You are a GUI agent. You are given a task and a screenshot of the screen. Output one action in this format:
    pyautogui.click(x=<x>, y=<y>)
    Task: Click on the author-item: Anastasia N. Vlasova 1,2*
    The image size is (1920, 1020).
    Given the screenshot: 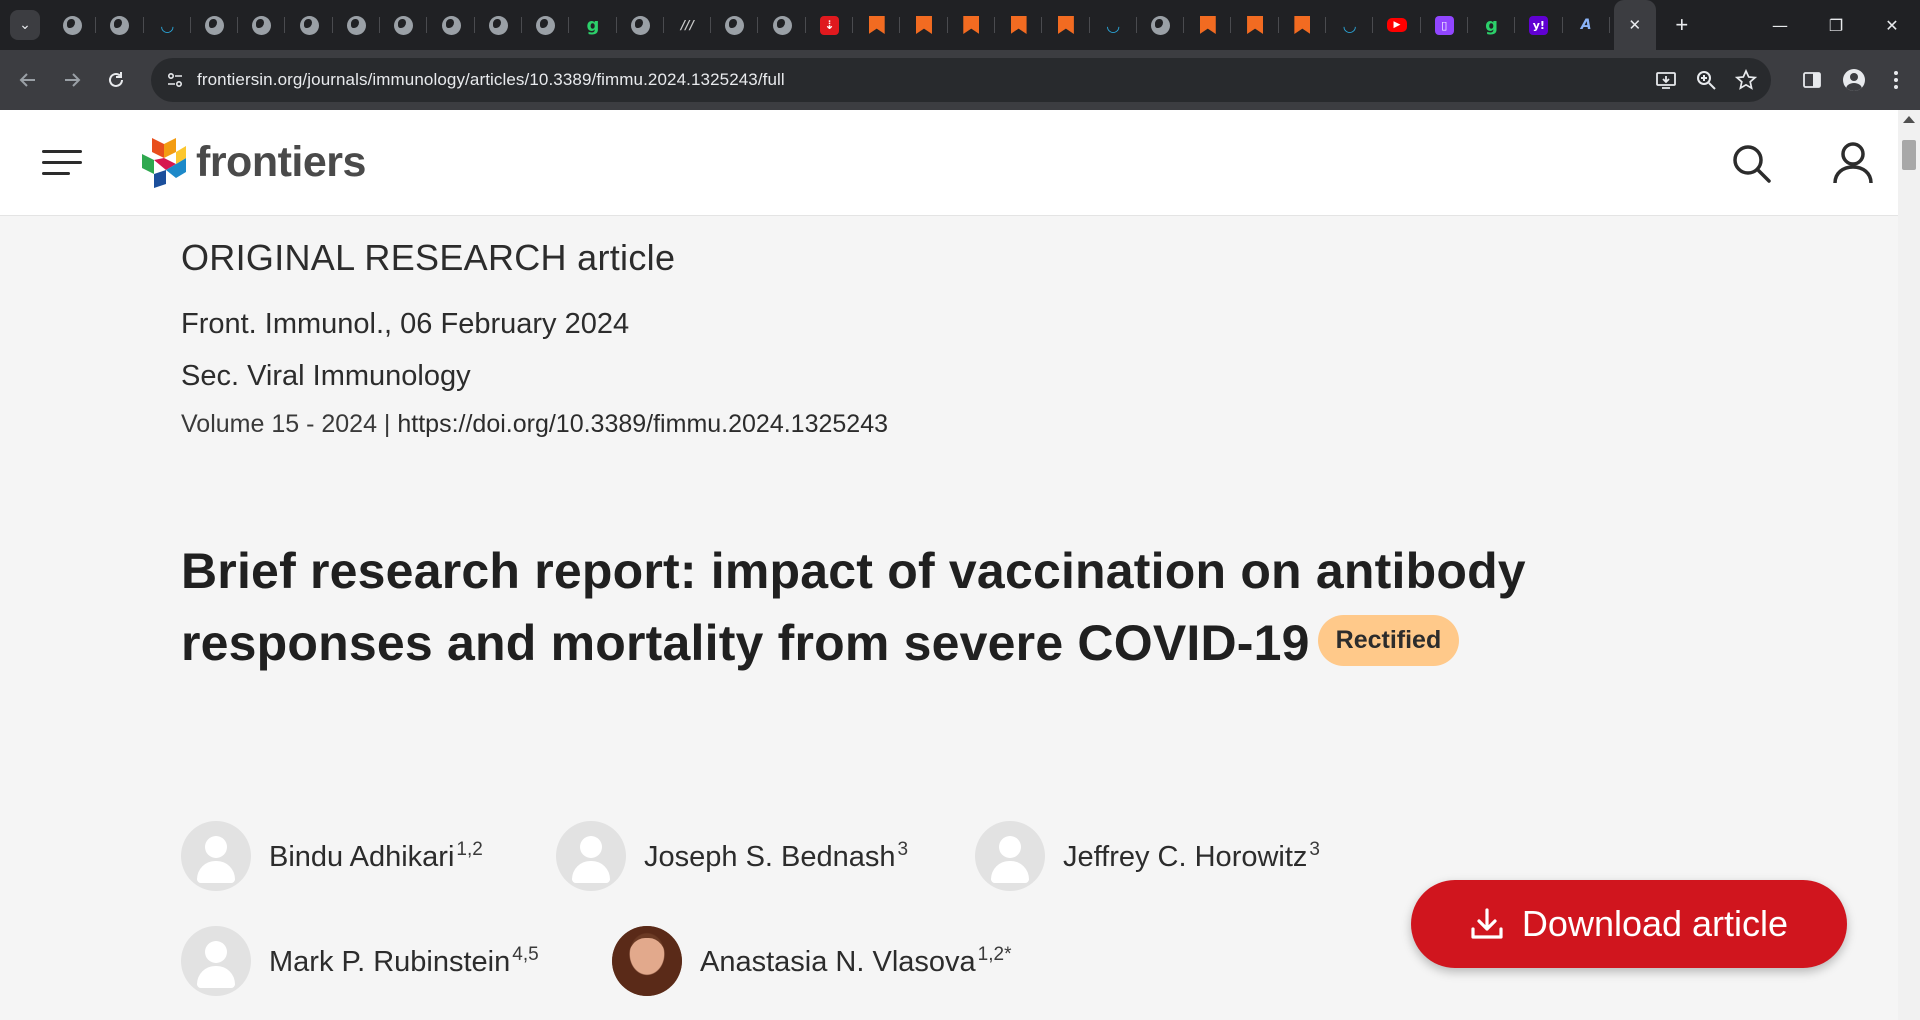 What is the action you would take?
    pyautogui.click(x=811, y=961)
    